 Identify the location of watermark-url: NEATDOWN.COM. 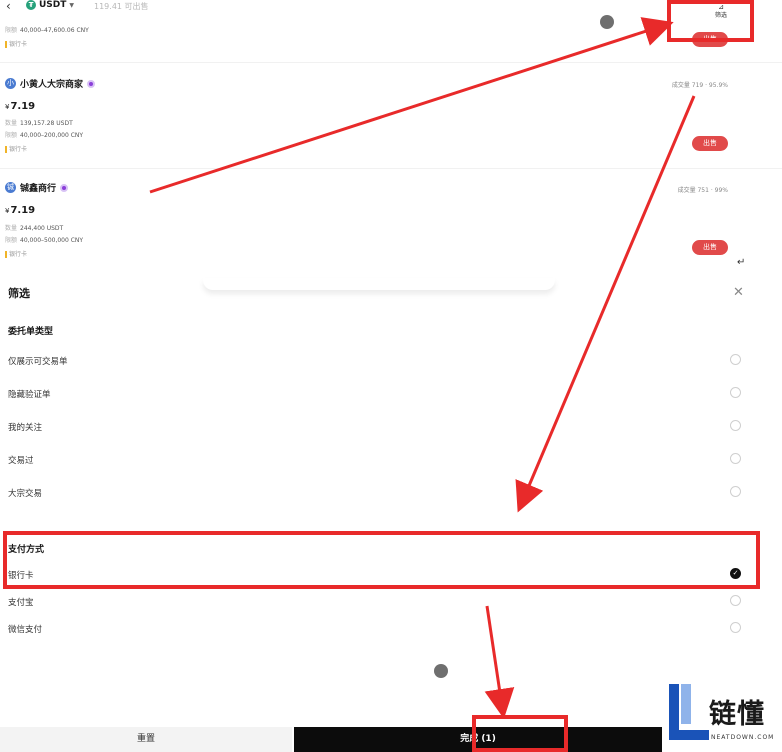
(743, 737).